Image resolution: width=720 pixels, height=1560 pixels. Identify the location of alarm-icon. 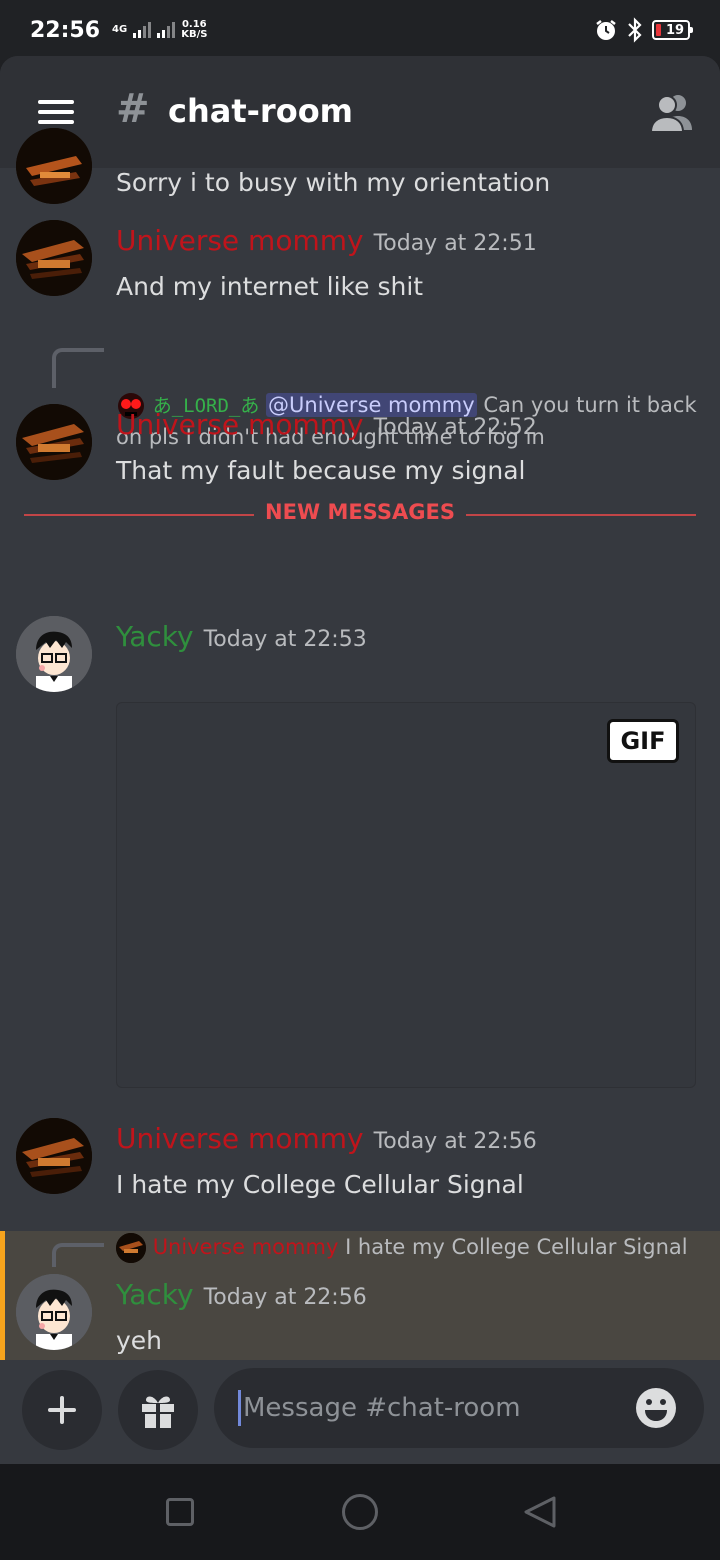
(606, 30).